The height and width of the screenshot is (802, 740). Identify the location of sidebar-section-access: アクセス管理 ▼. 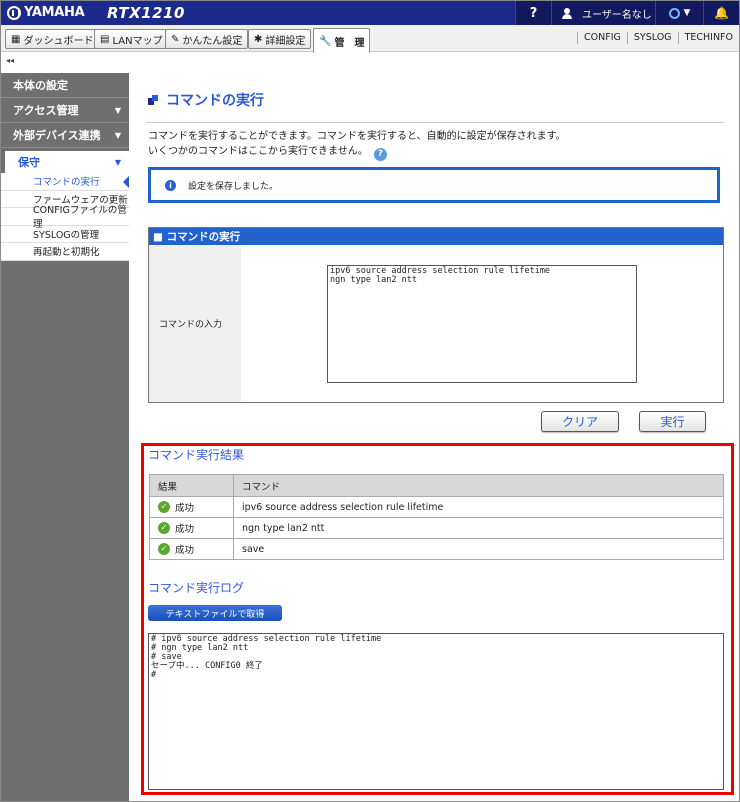
(65, 110).